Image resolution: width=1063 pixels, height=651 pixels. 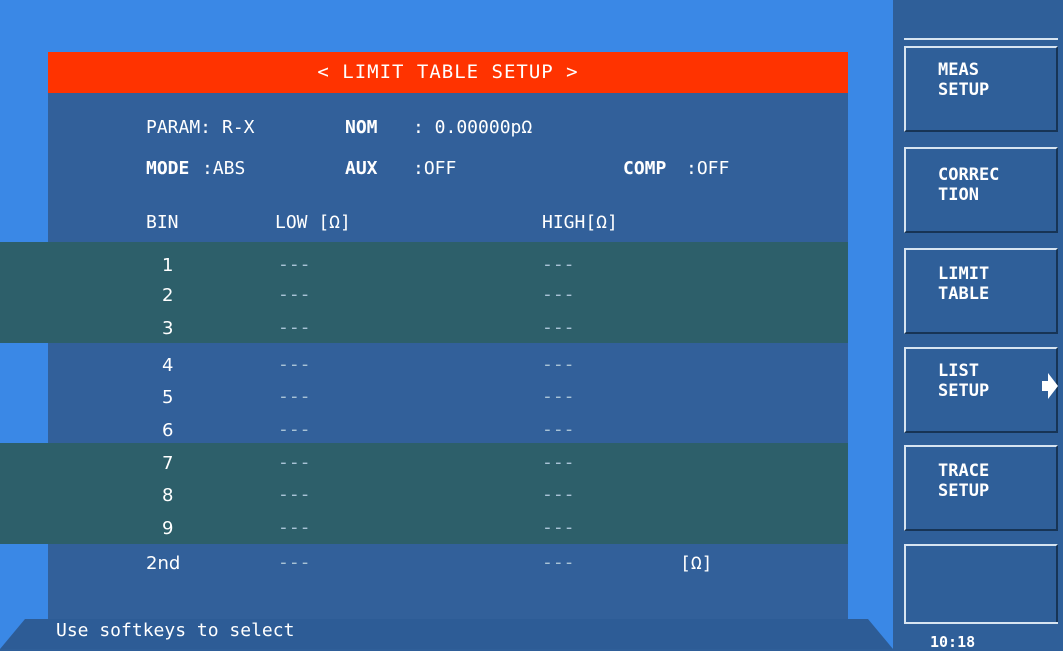 I want to click on softkey-meas-setup: MEAS SETUP, so click(x=981, y=89).